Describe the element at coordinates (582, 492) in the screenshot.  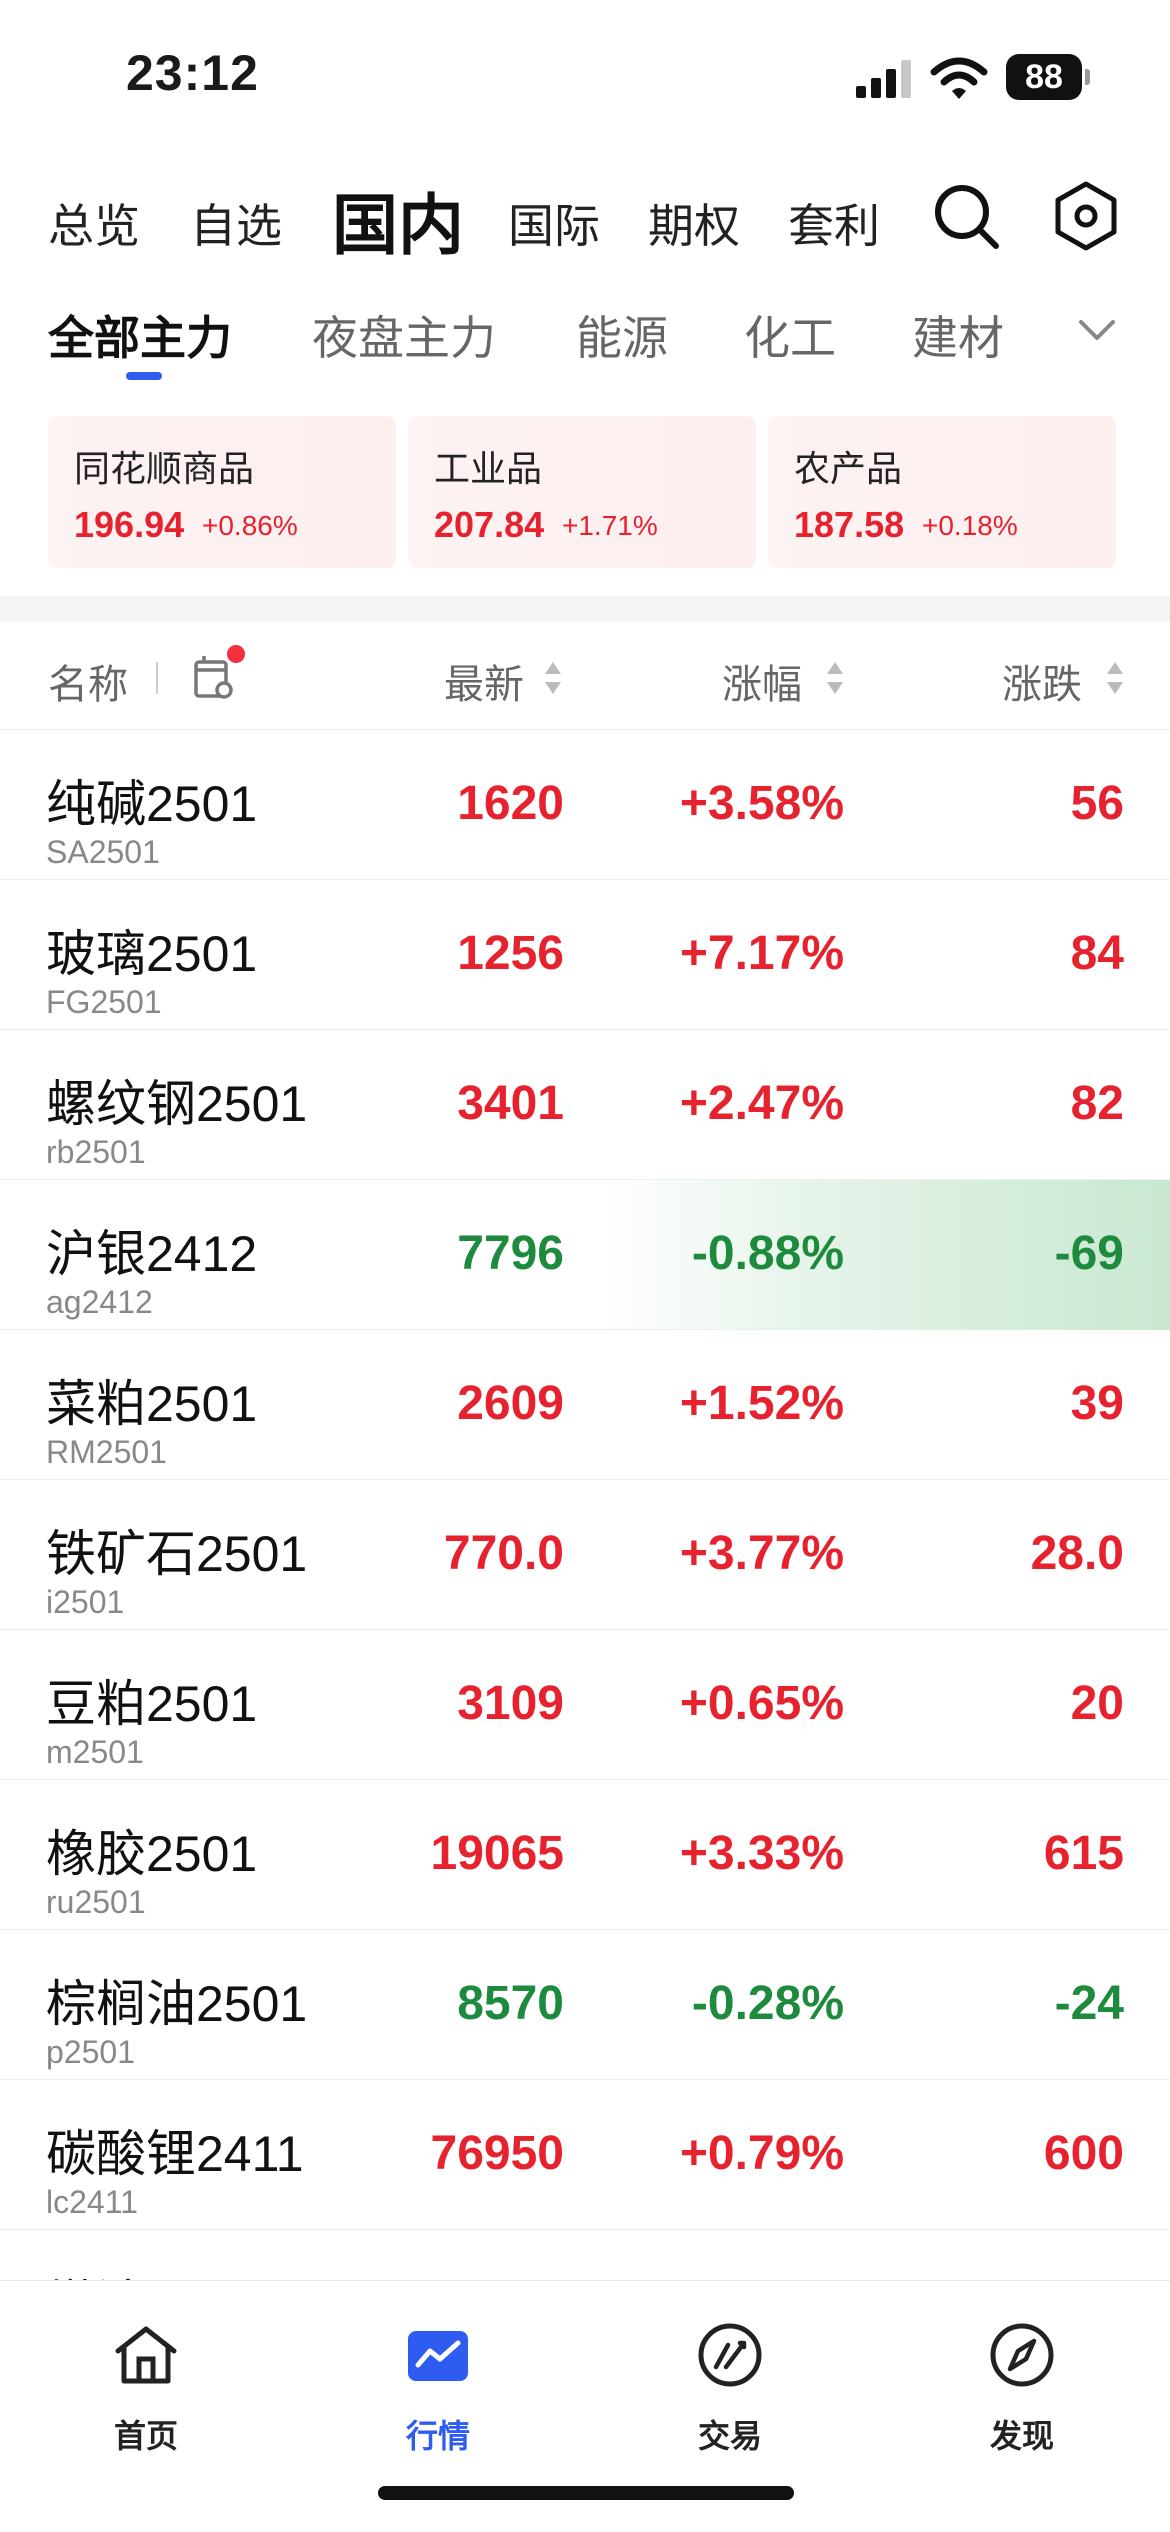
I see `index-card-industrial: 工业品 207.84 +1.71%` at that location.